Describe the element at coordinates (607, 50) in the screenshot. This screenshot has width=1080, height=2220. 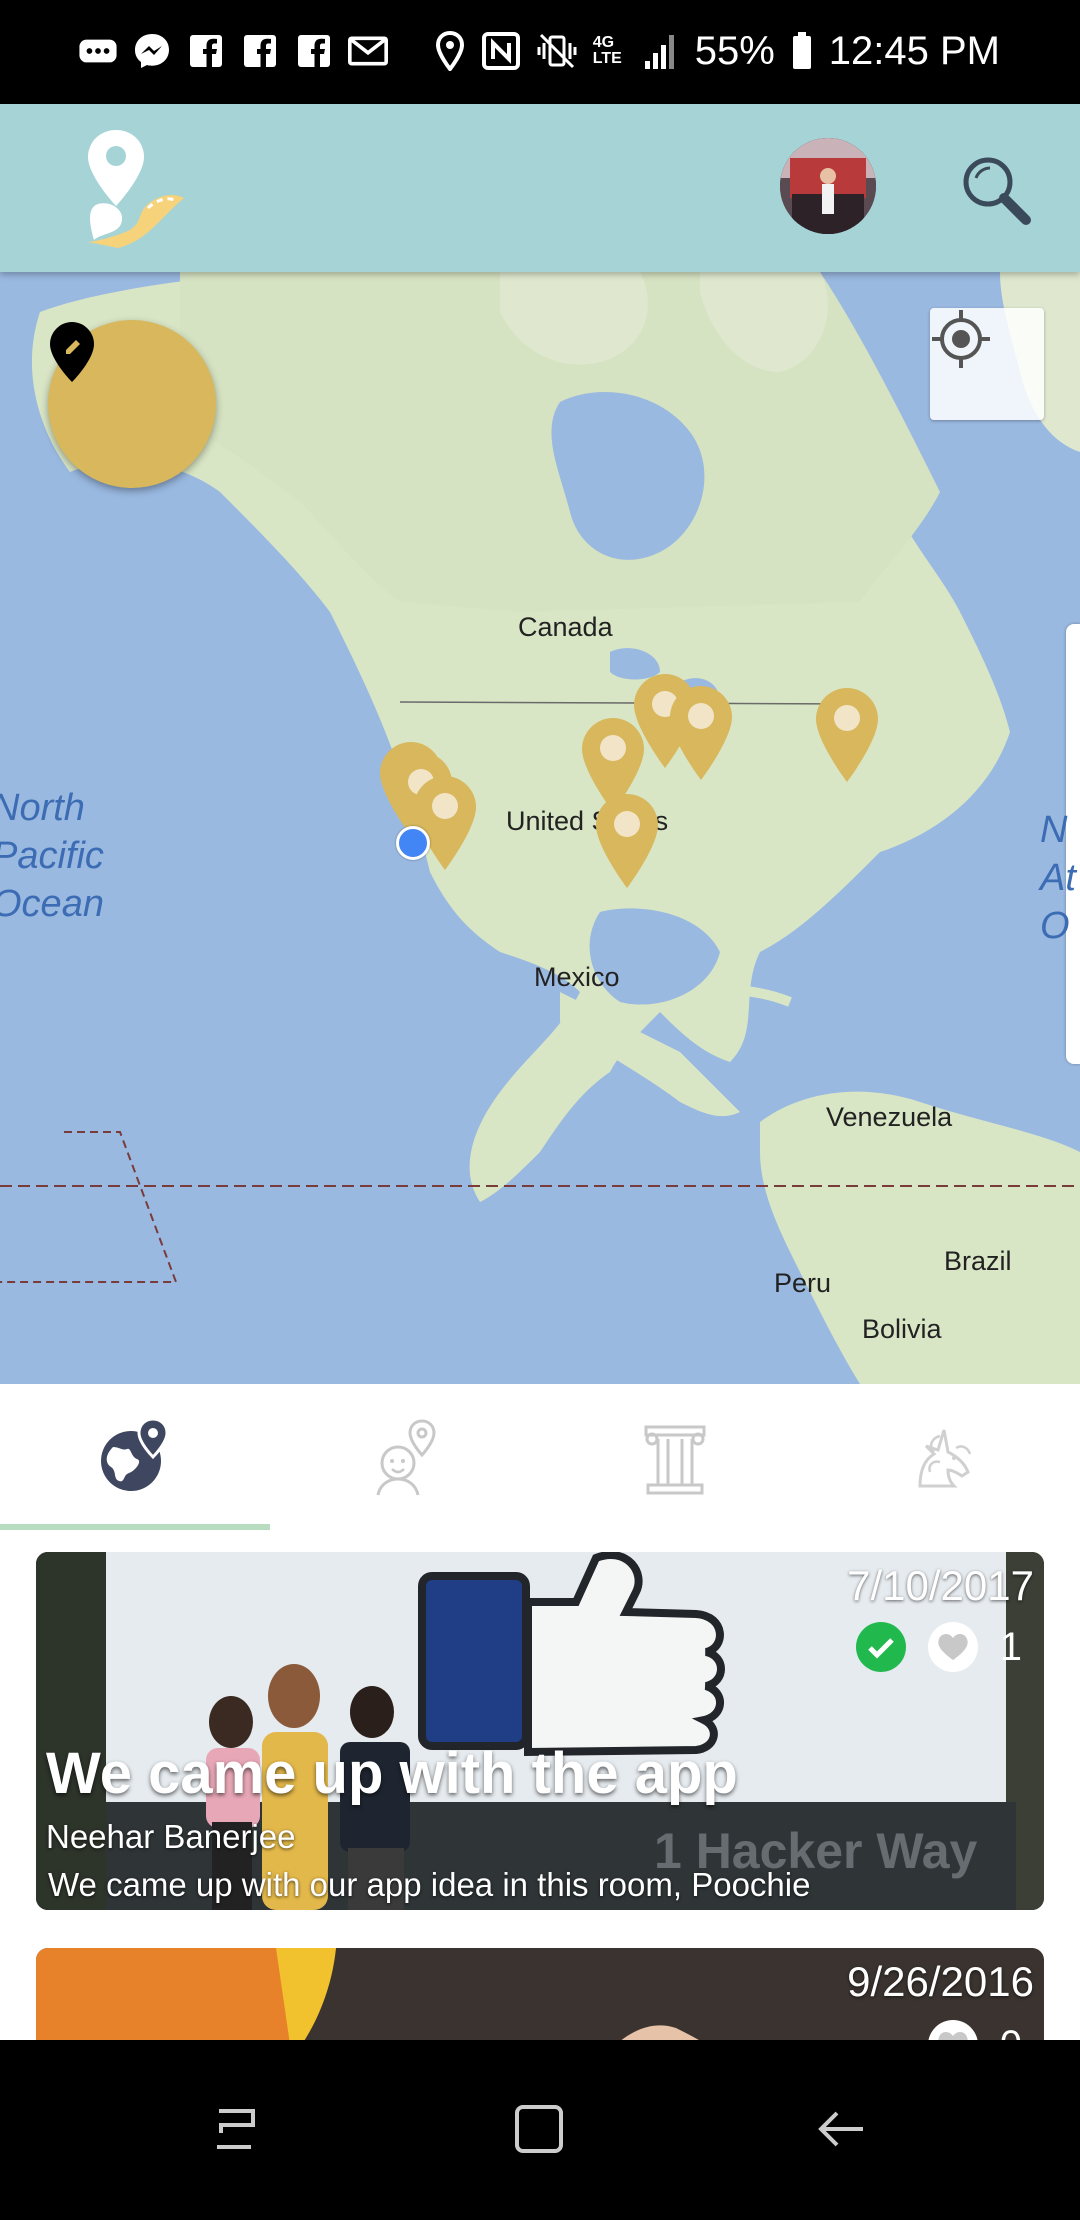
I see `network-type: 4G LTE` at that location.